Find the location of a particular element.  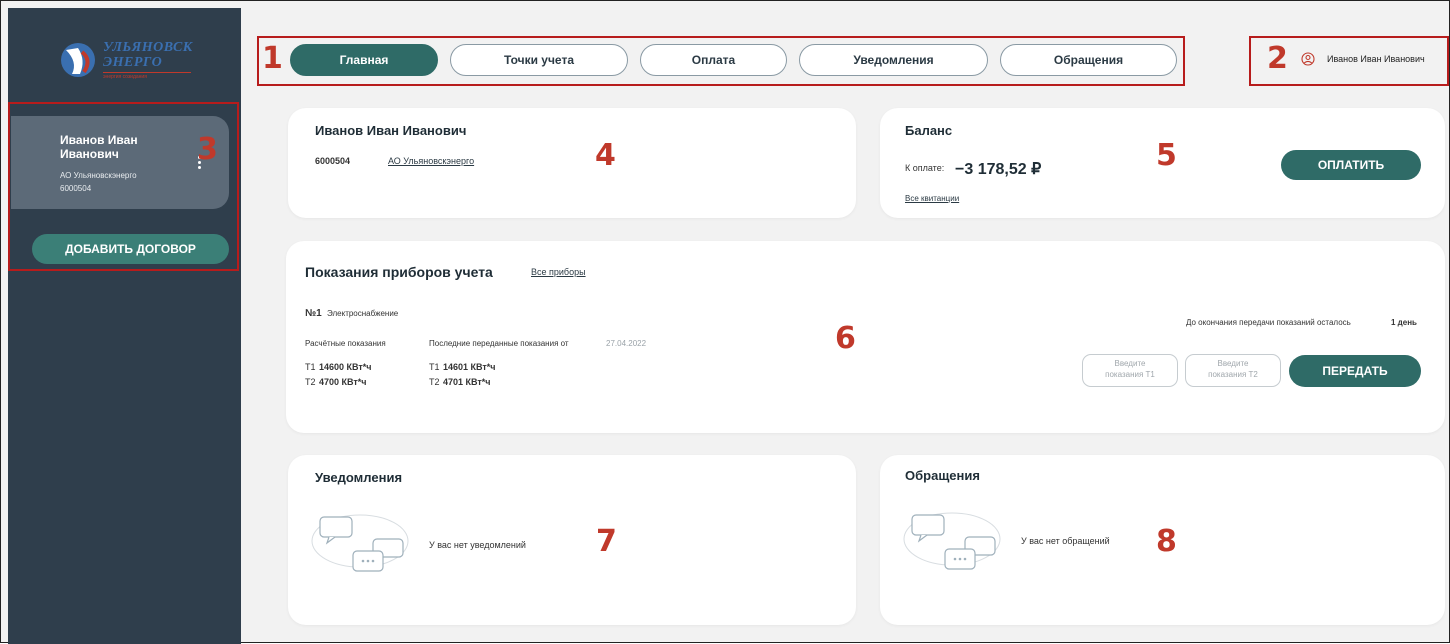

org-link: АО Ульяновскэнерго is located at coordinates (431, 161).